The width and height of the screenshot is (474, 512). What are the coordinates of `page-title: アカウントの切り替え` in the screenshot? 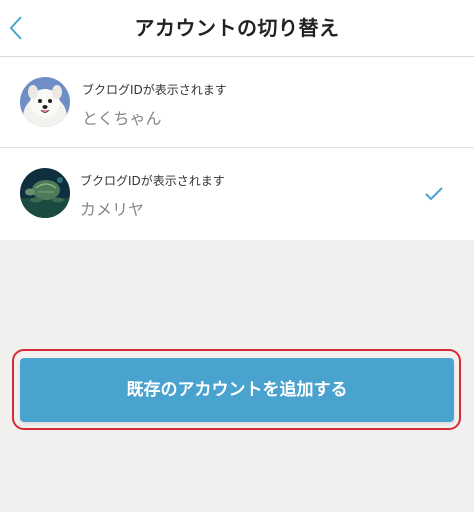 It's located at (237, 28).